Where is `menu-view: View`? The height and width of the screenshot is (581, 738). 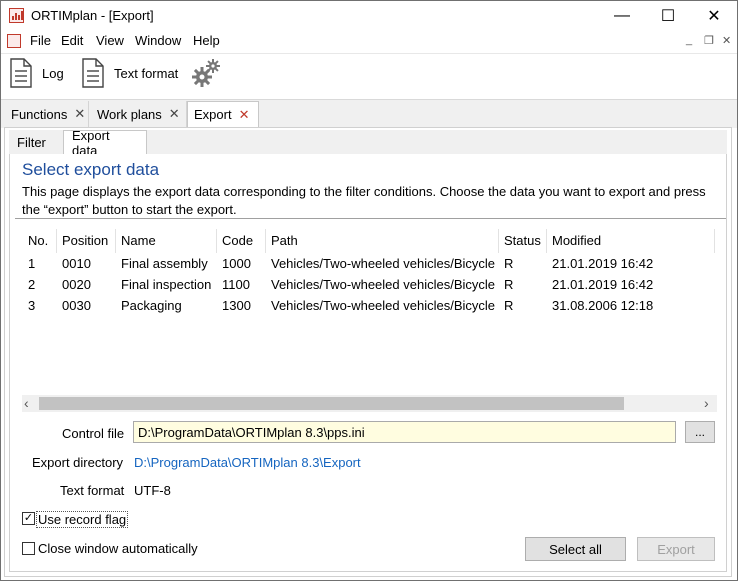
menu-view: View is located at coordinates (110, 40).